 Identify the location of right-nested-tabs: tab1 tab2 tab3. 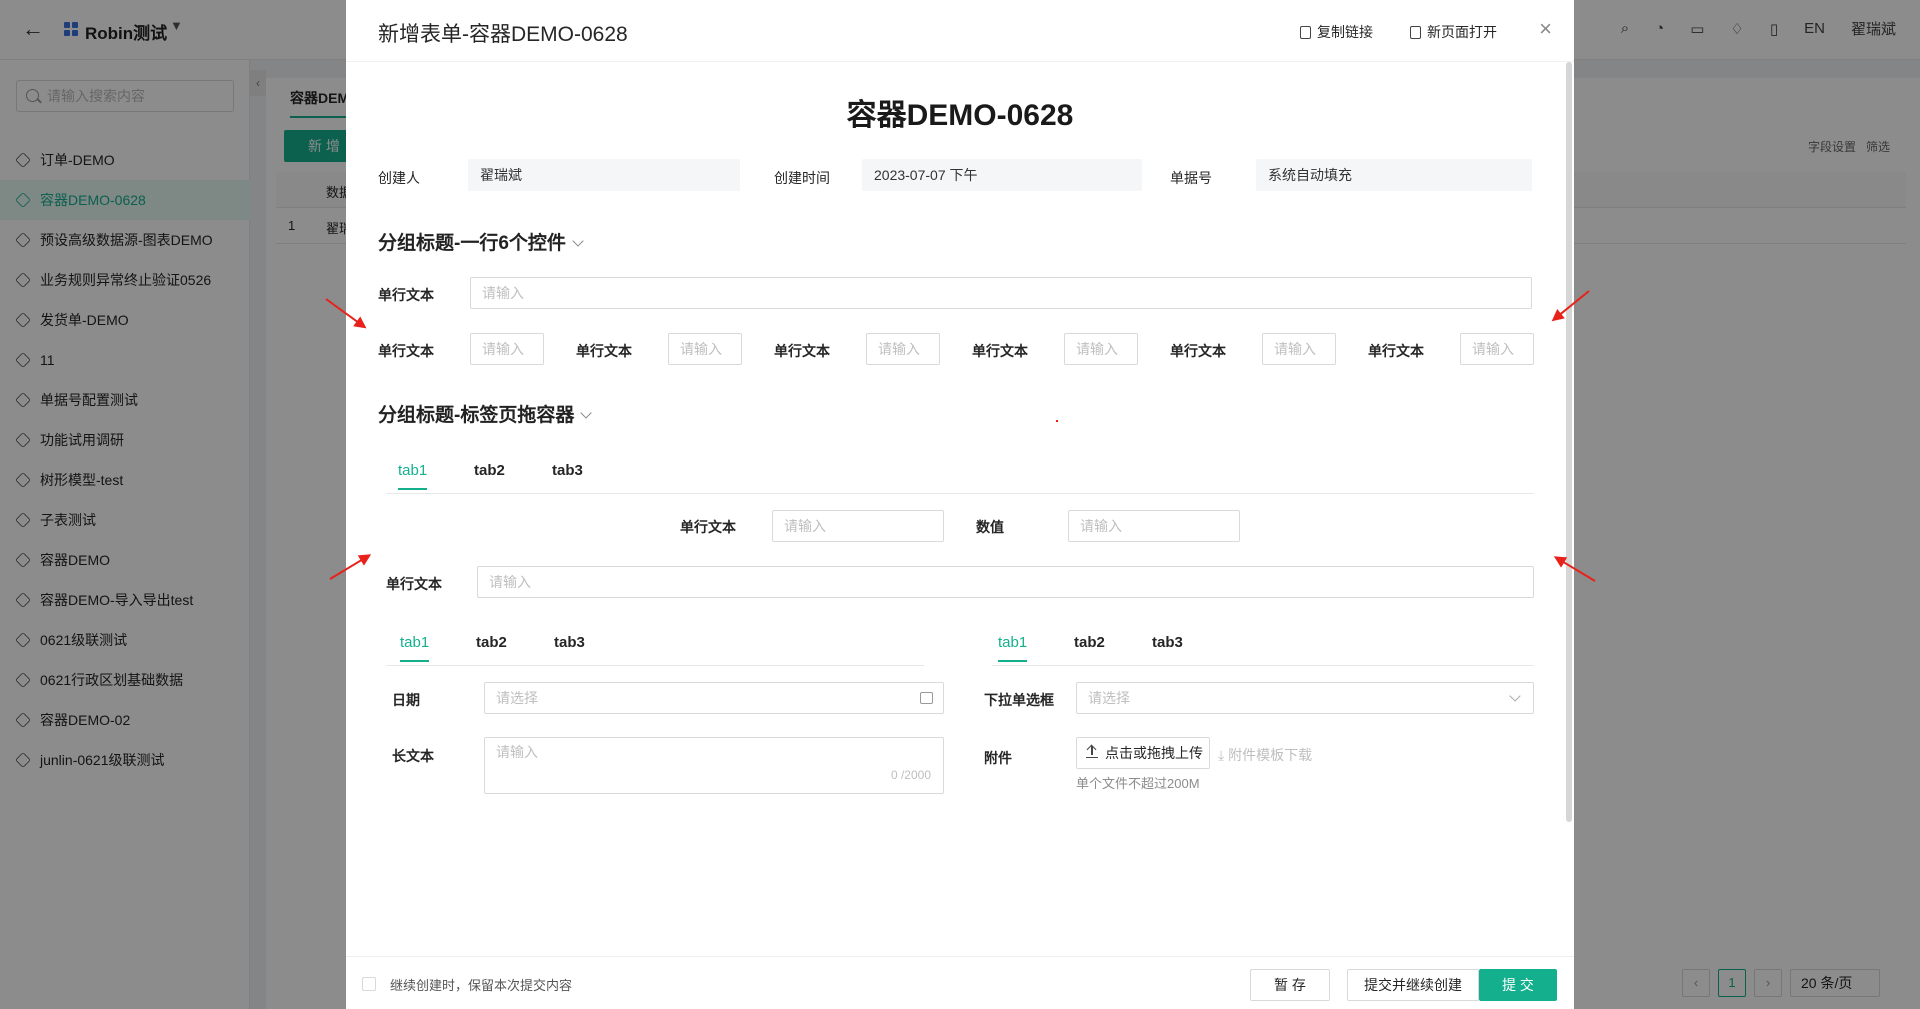
(1263, 646).